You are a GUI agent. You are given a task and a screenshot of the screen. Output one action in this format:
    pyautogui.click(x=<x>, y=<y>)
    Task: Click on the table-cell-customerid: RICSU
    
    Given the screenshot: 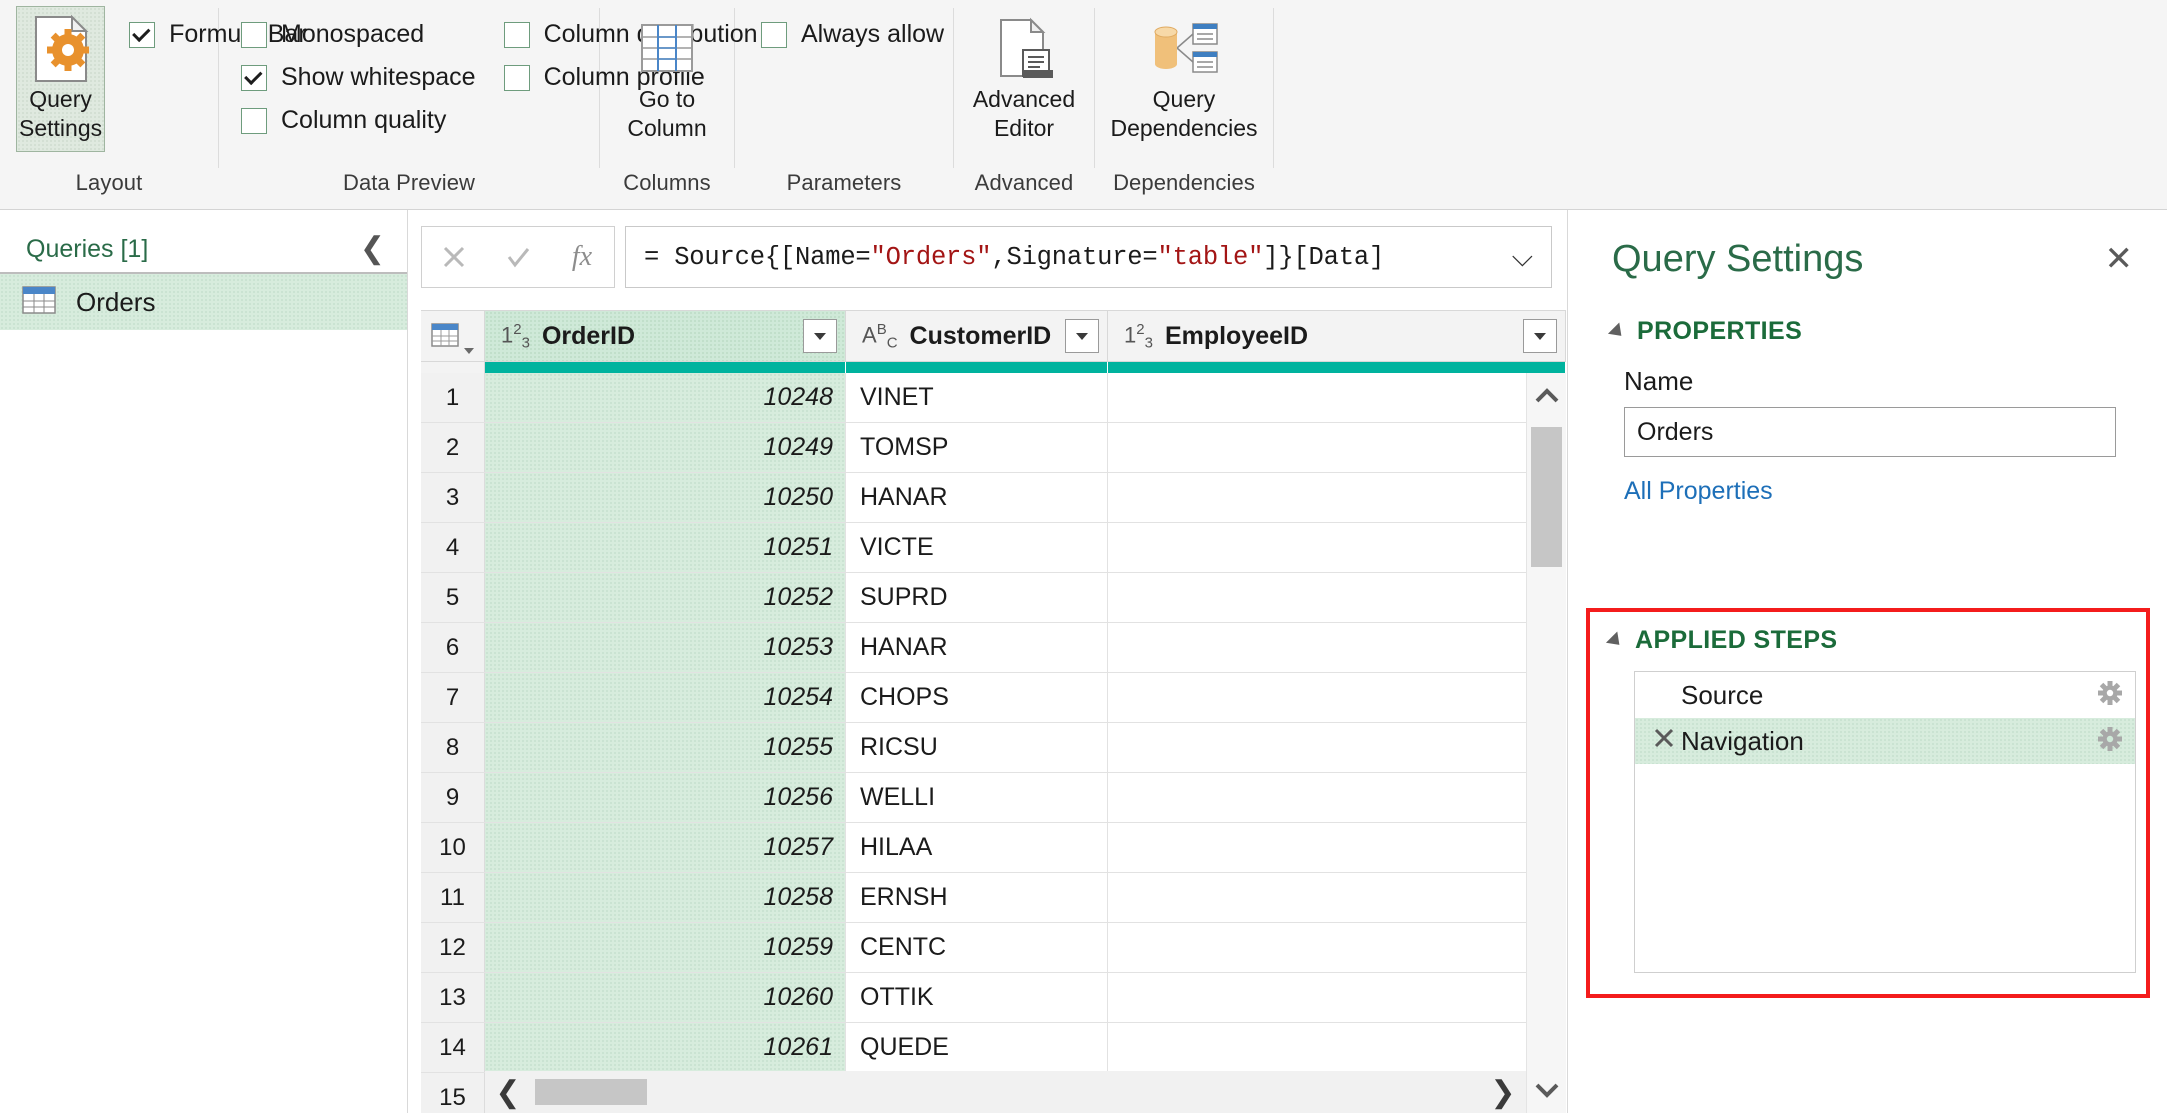 What is the action you would take?
    pyautogui.click(x=977, y=747)
    